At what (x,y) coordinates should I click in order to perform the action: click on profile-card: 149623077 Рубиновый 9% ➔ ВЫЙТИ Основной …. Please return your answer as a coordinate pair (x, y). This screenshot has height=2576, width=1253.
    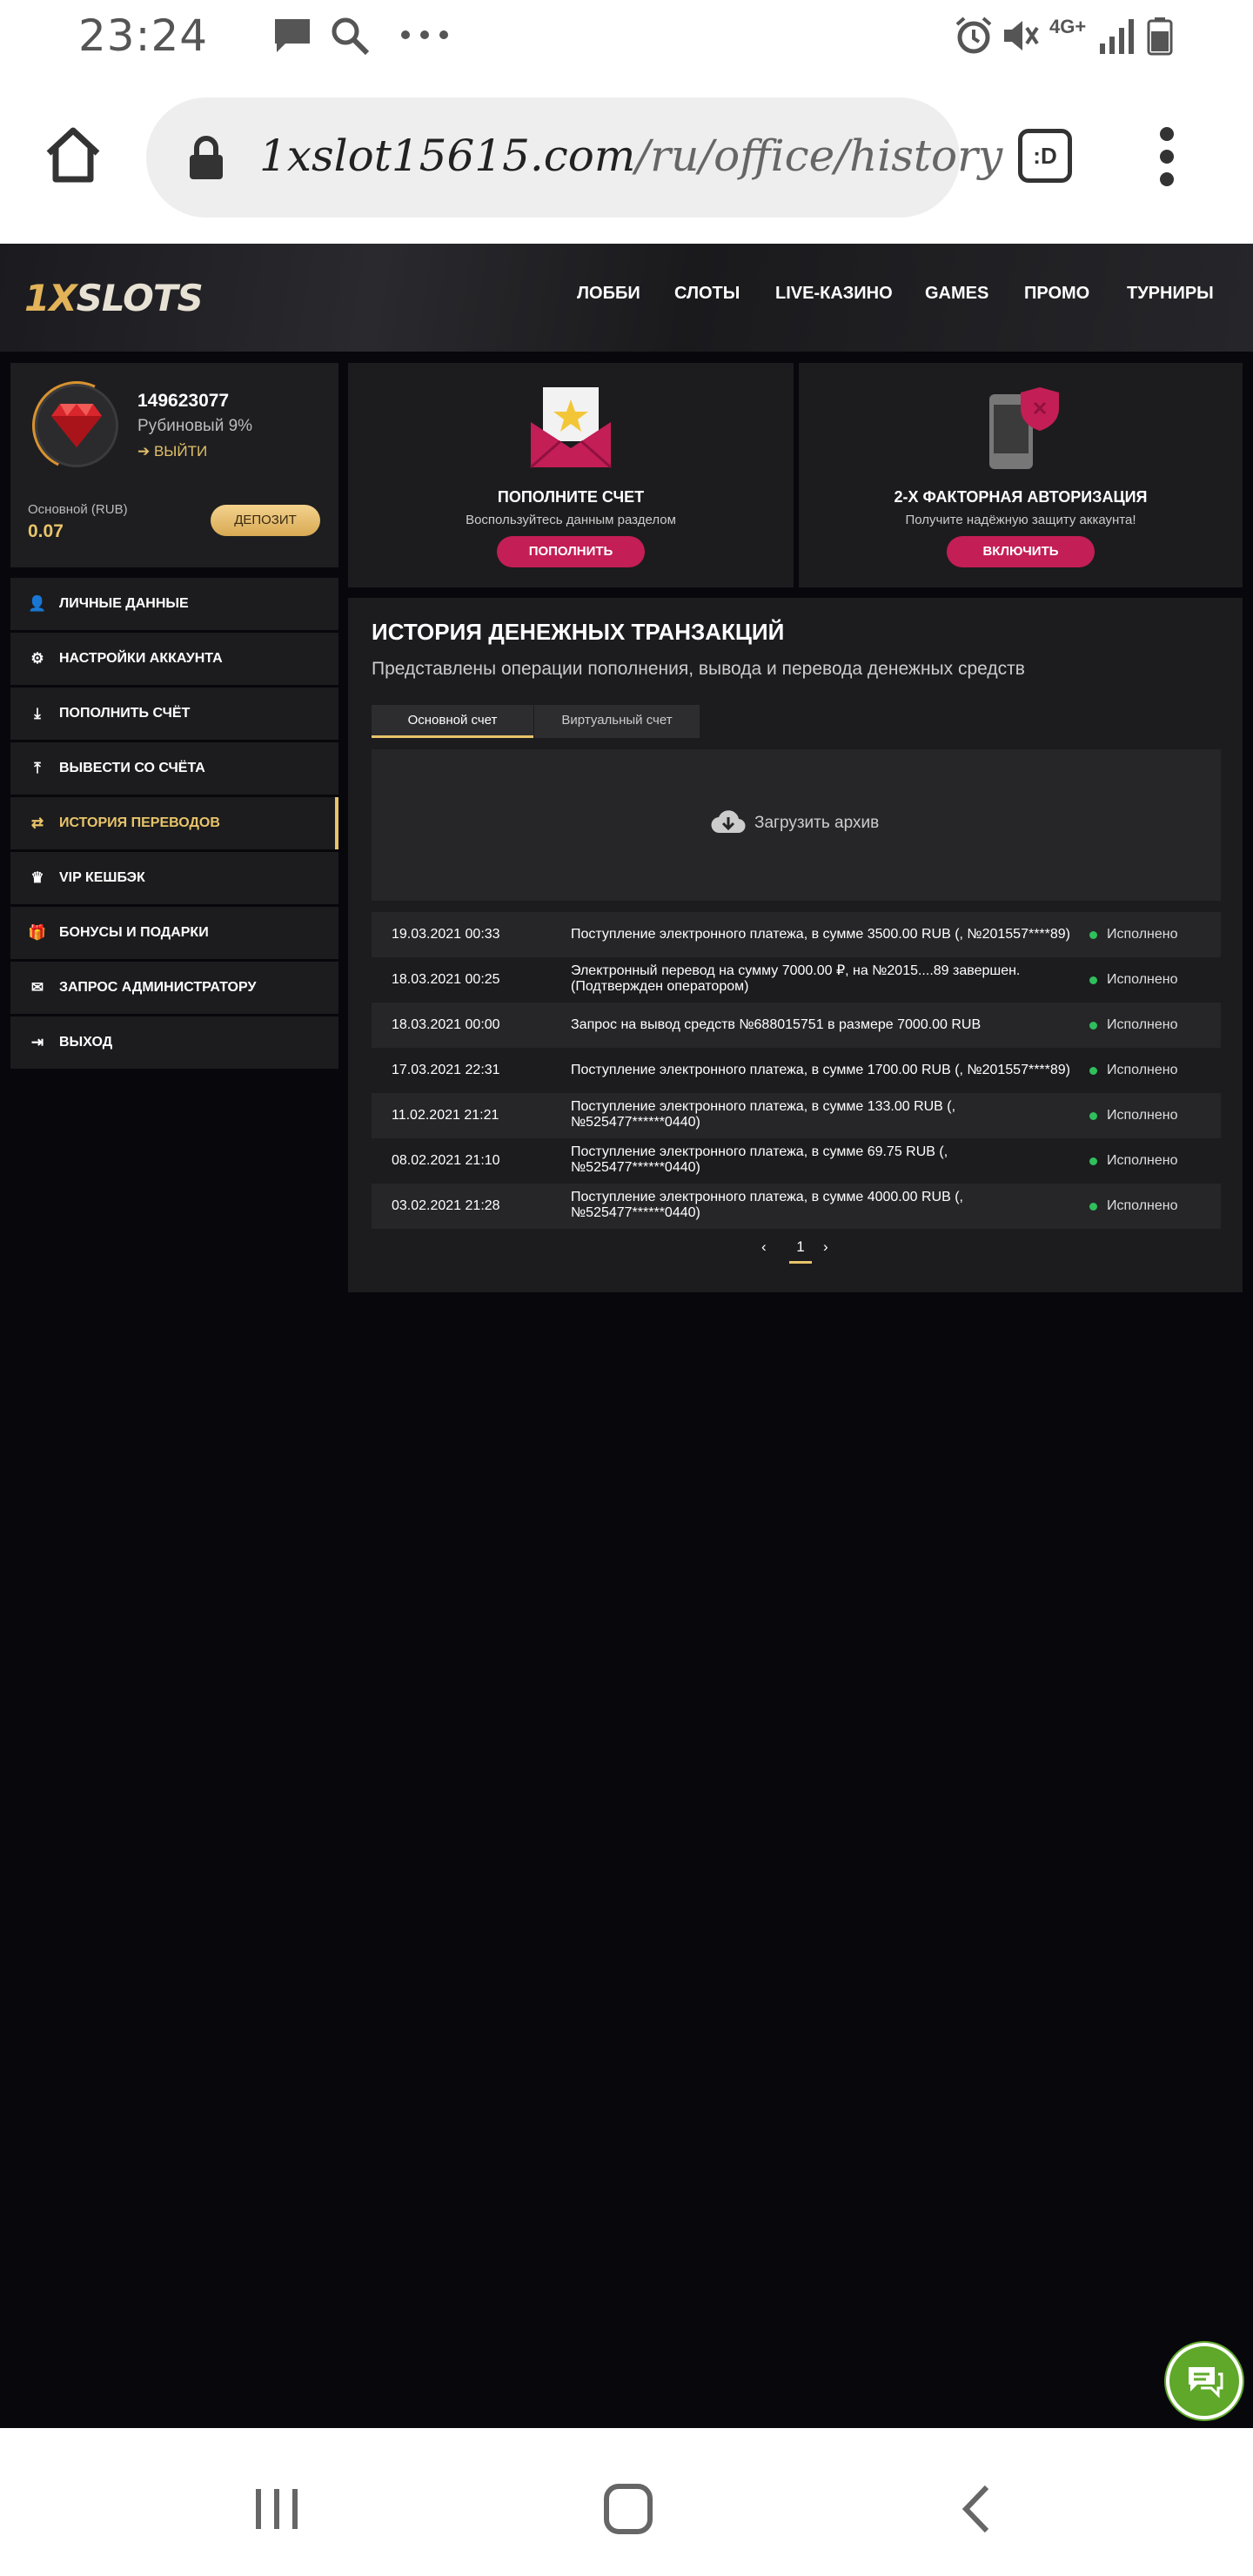
    Looking at the image, I should click on (174, 465).